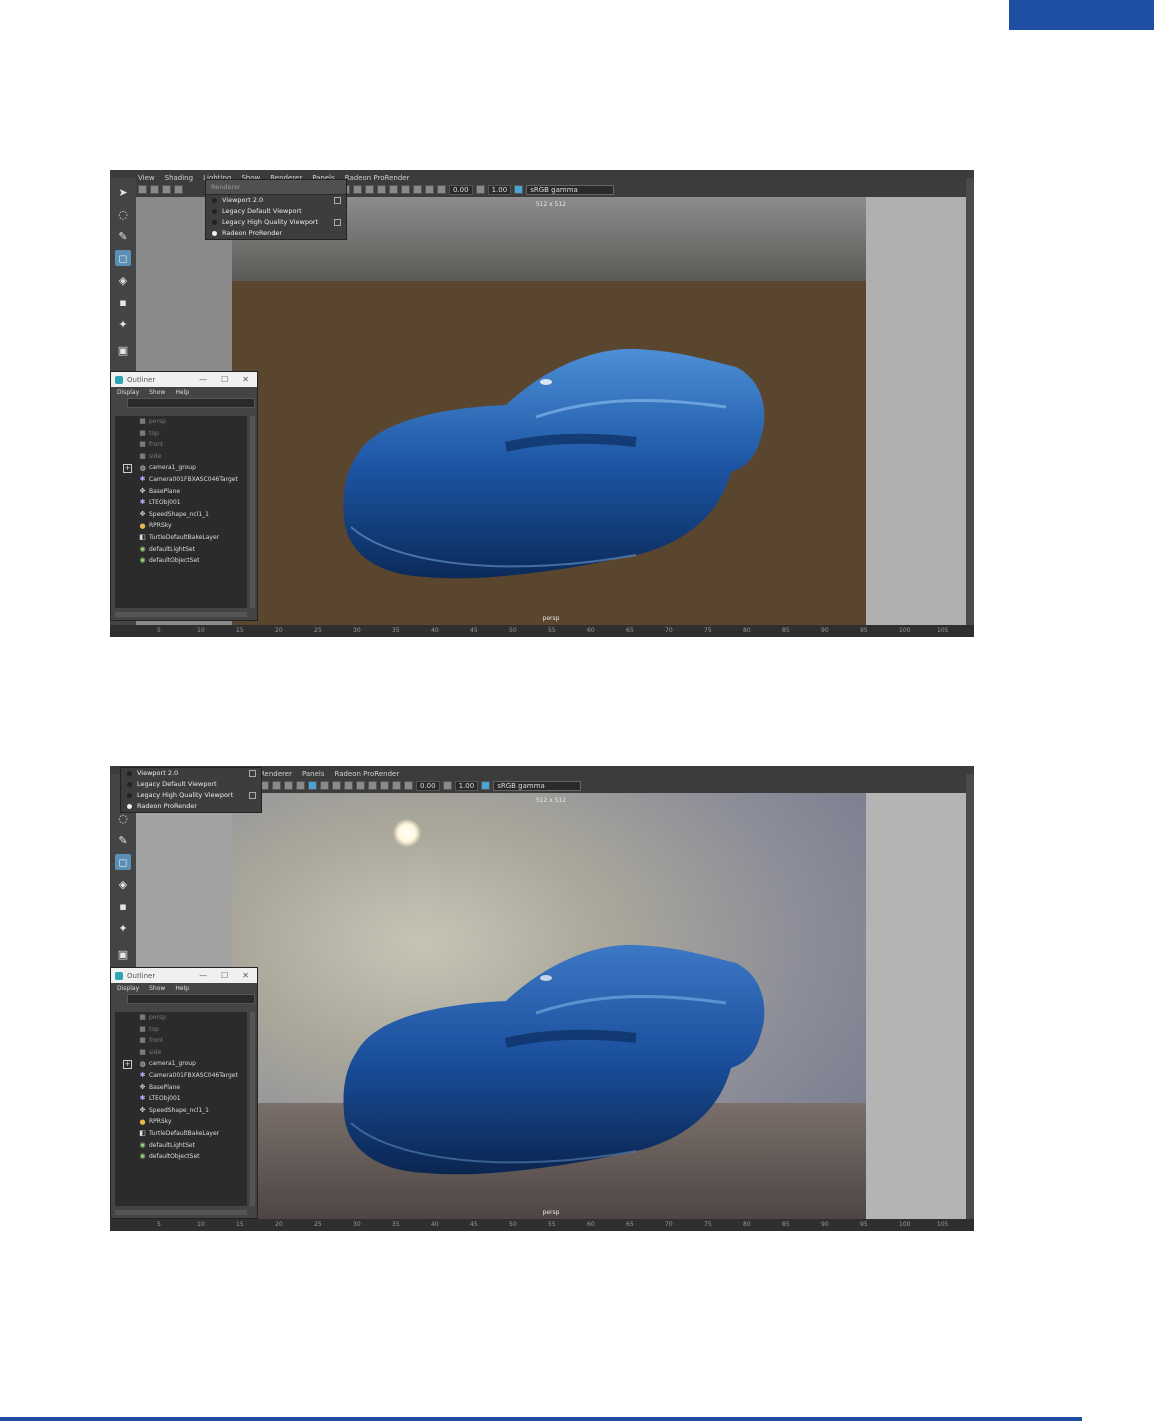  I want to click on textured-icon, so click(312, 785).